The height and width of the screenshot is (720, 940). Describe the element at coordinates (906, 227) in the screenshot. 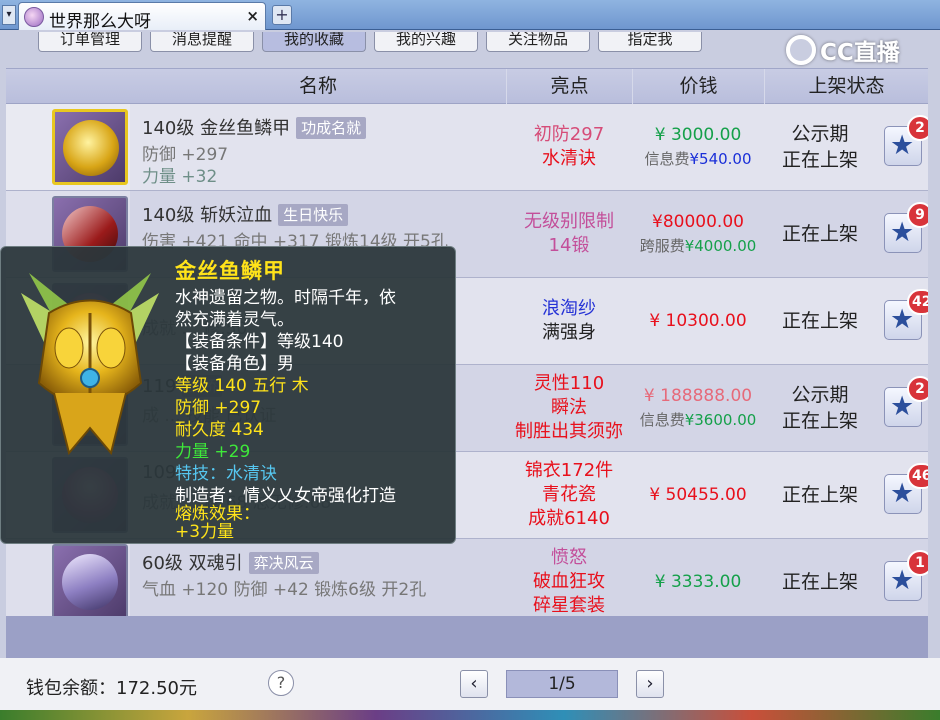

I see `favorite-button: ★ 9` at that location.